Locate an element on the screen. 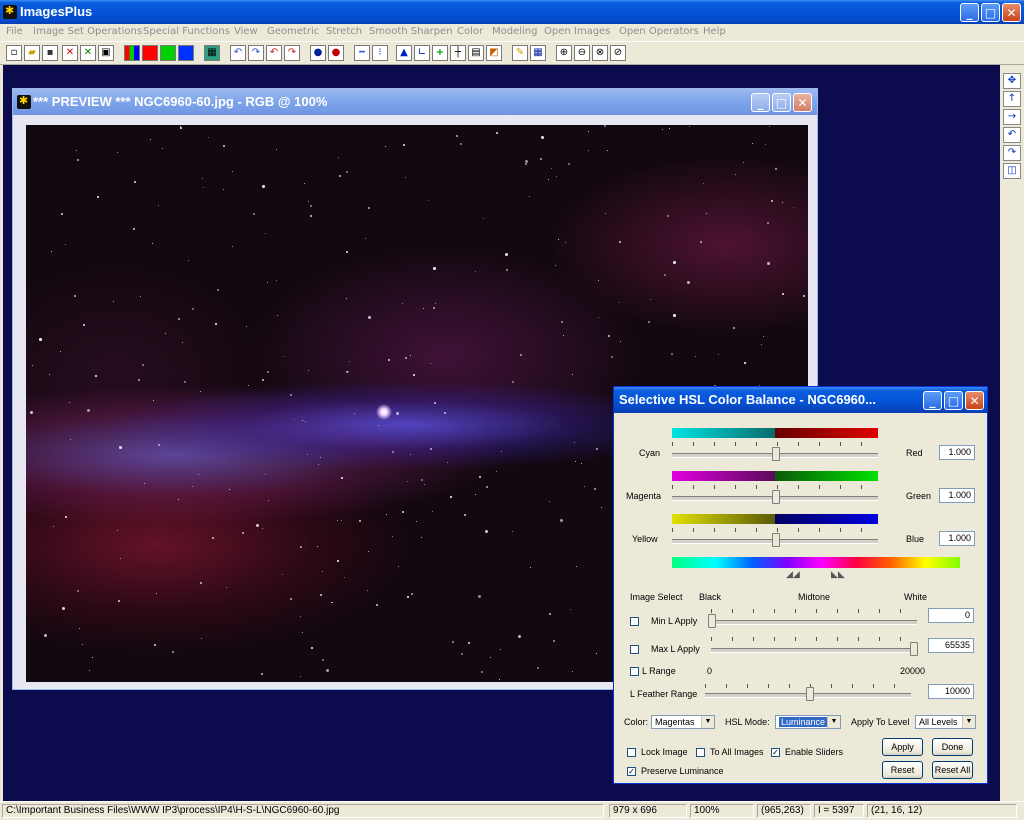 Image resolution: width=1024 pixels, height=820 pixels. max-l-slider is located at coordinates (914, 649).